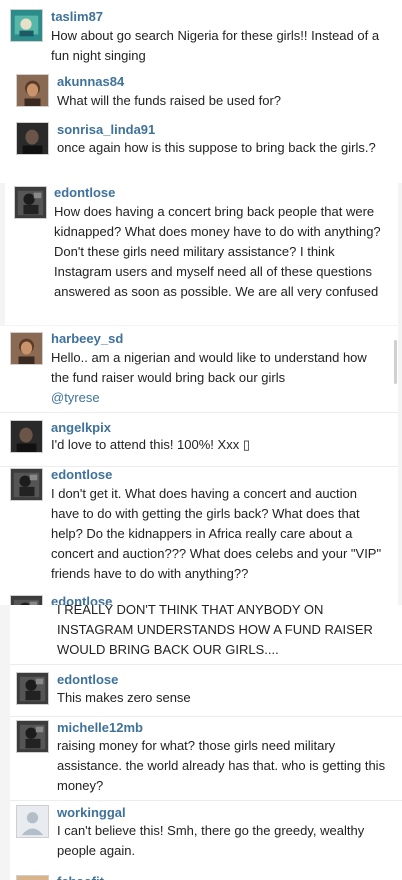 The width and height of the screenshot is (402, 880). Describe the element at coordinates (77, 16) in the screenshot. I see `comment-username: taslim87` at that location.